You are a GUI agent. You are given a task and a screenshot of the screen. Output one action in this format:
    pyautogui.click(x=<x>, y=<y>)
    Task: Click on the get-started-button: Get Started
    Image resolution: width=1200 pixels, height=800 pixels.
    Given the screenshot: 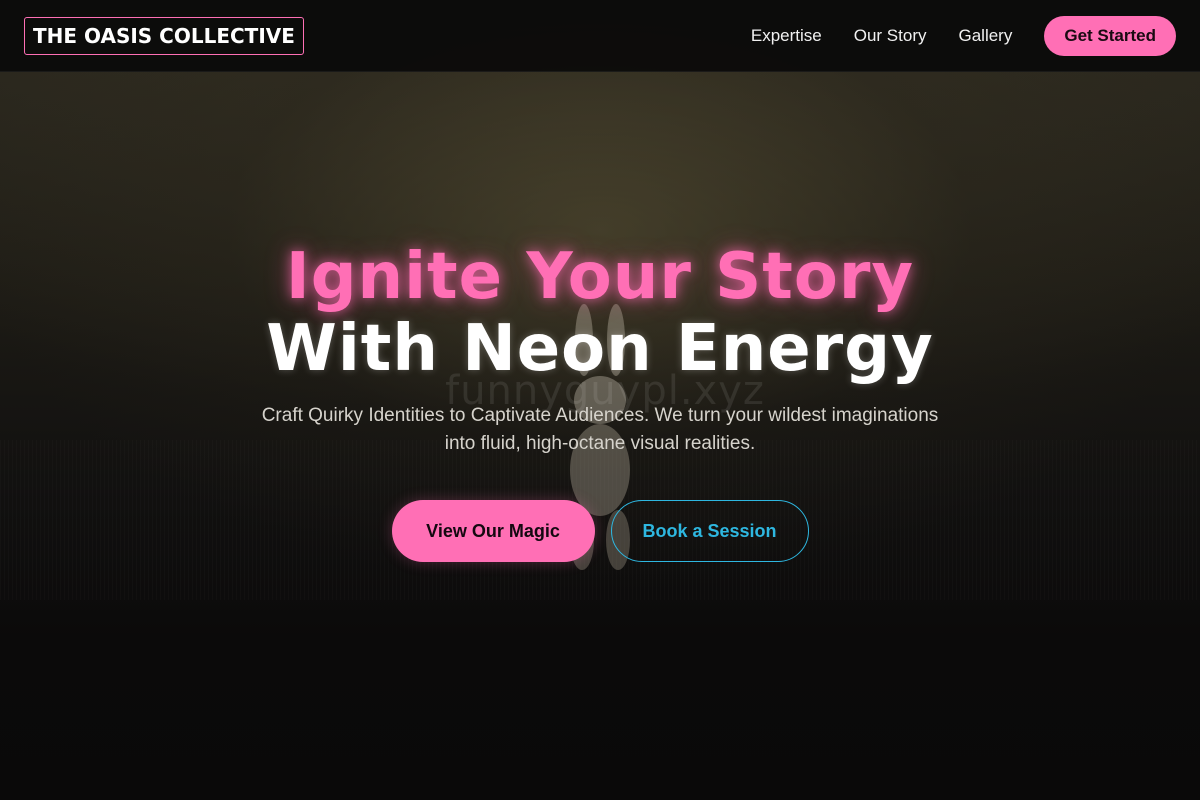 What is the action you would take?
    pyautogui.click(x=1110, y=36)
    